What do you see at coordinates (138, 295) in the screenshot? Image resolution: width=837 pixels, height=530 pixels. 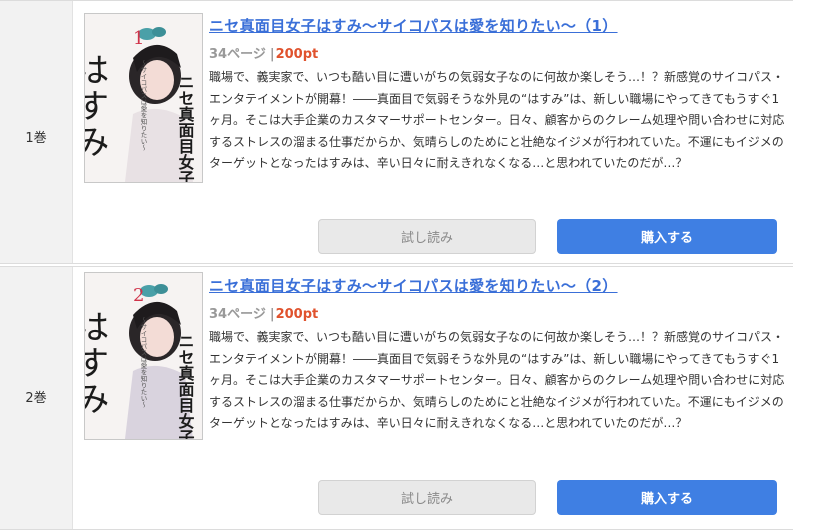 I see `cover-number: 2` at bounding box center [138, 295].